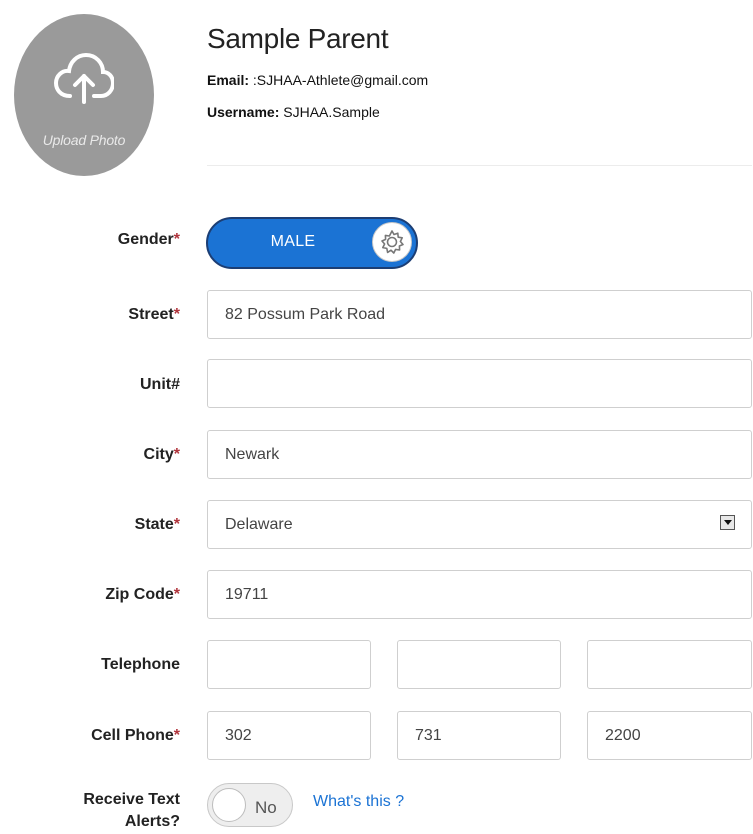 This screenshot has width=753, height=834. I want to click on telephone-label: Telephone, so click(140, 664).